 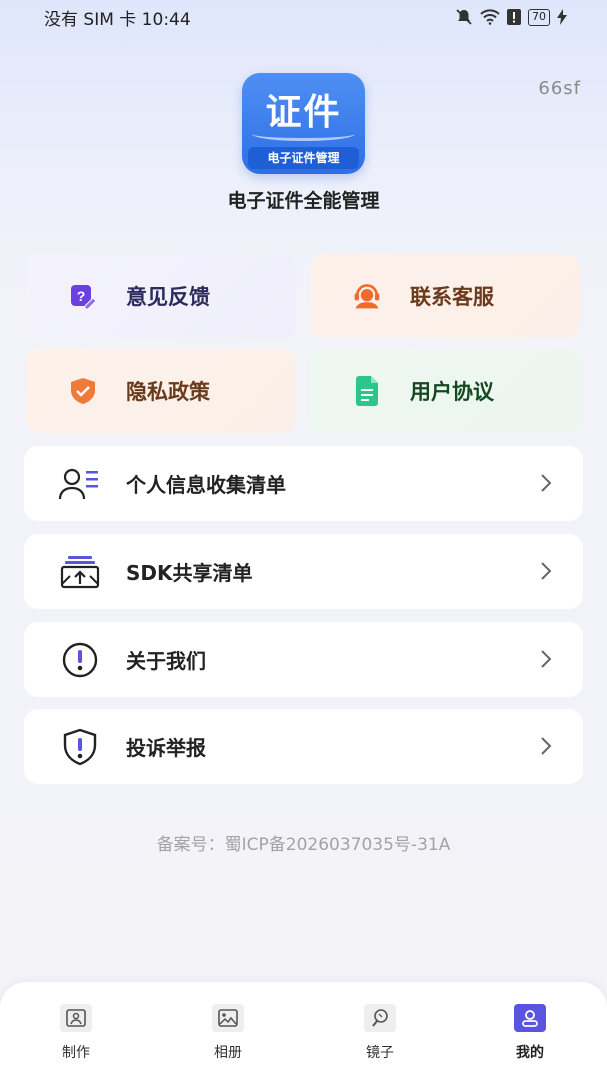 What do you see at coordinates (83, 391) in the screenshot?
I see `shield-check-icon` at bounding box center [83, 391].